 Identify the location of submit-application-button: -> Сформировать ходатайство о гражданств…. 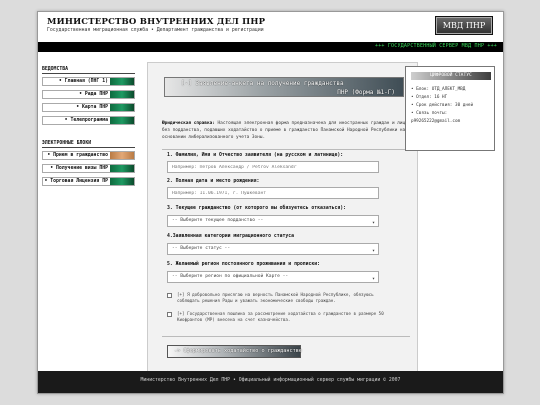
(234, 351).